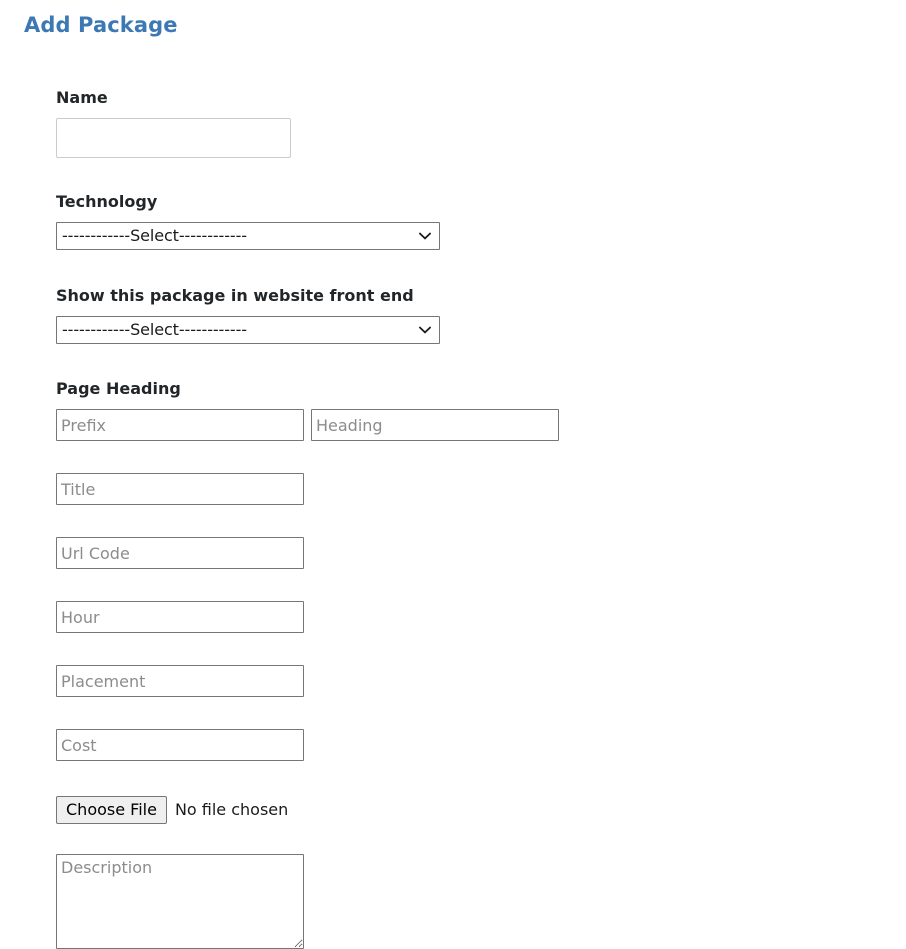 This screenshot has width=906, height=949. I want to click on description-textarea, so click(180, 901).